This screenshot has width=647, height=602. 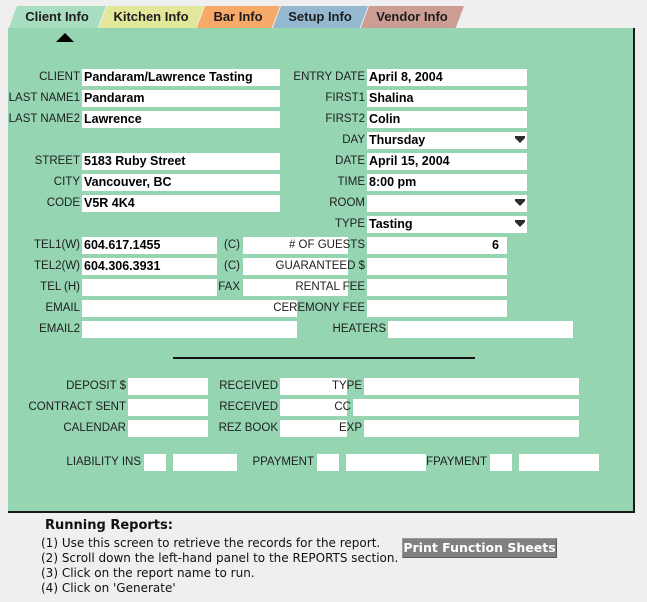 What do you see at coordinates (350, 428) in the screenshot?
I see `label-card-exp: EXP` at bounding box center [350, 428].